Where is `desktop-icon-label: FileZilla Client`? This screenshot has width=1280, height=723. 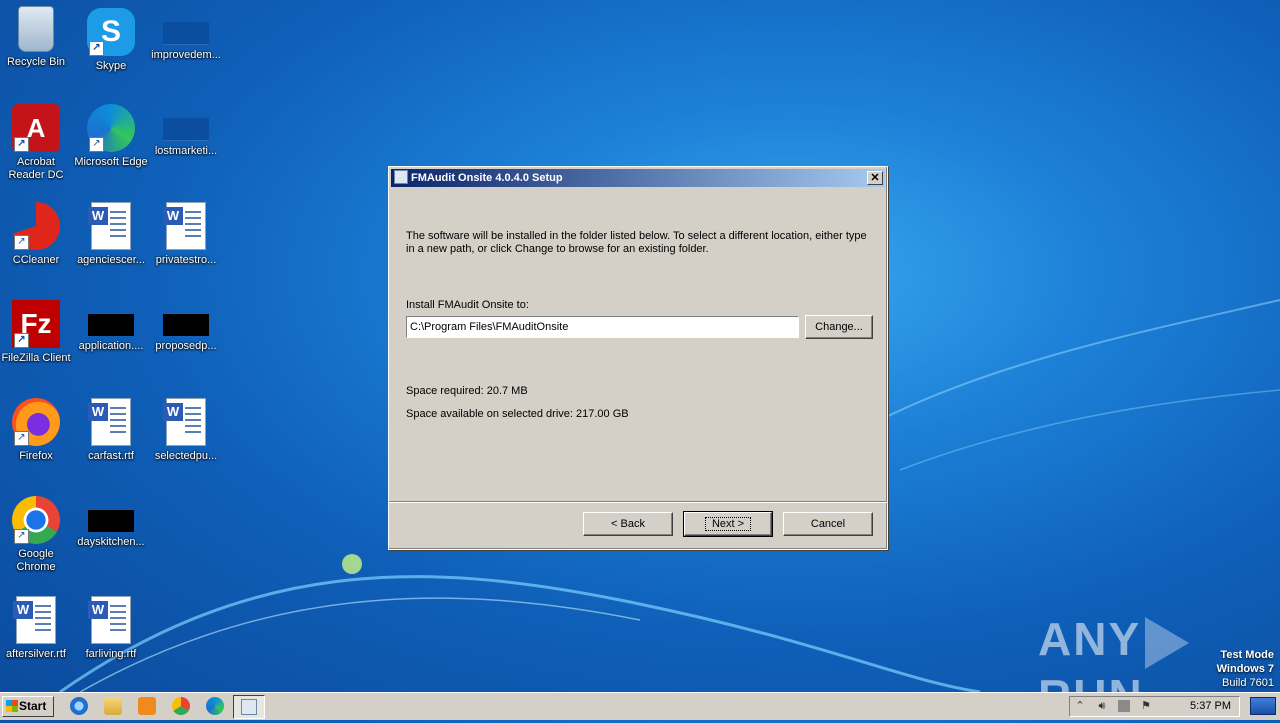
desktop-icon-label: FileZilla Client is located at coordinates (36, 358).